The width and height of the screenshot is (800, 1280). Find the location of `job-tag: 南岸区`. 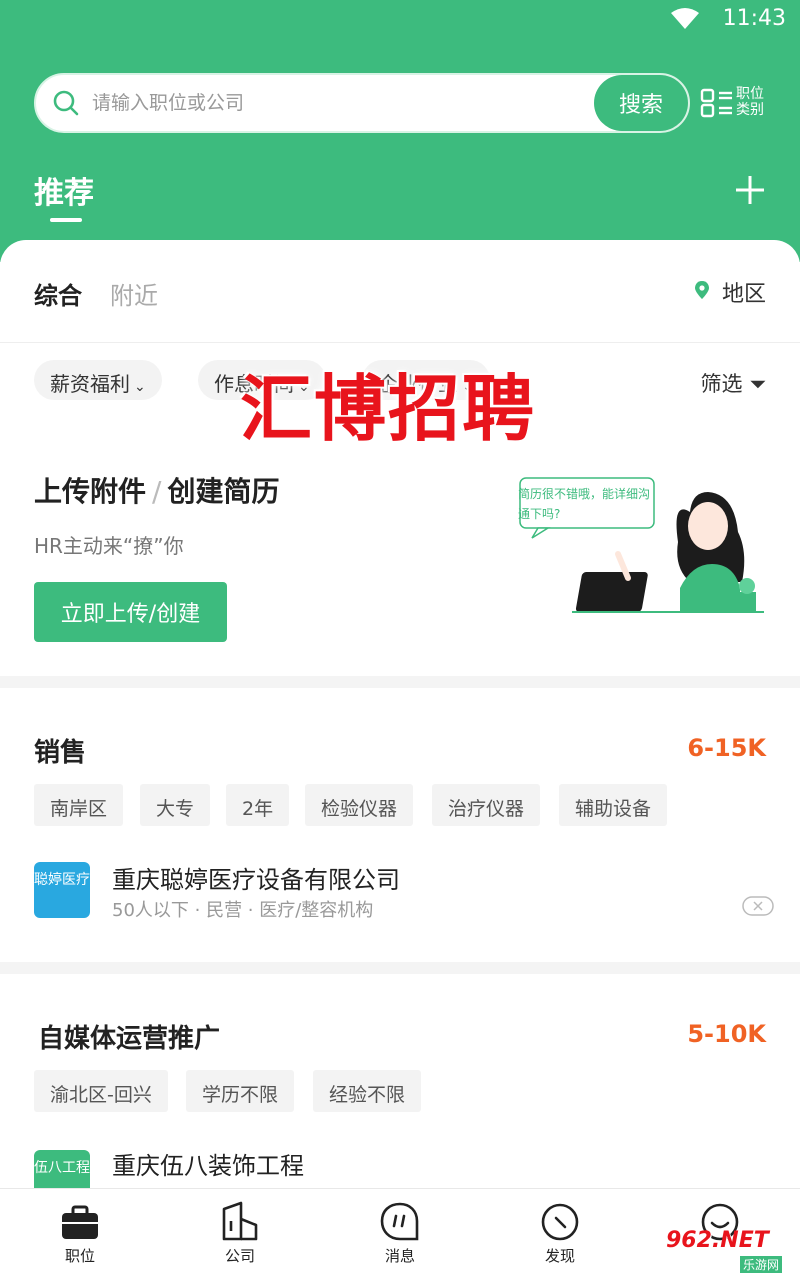

job-tag: 南岸区 is located at coordinates (79, 805).